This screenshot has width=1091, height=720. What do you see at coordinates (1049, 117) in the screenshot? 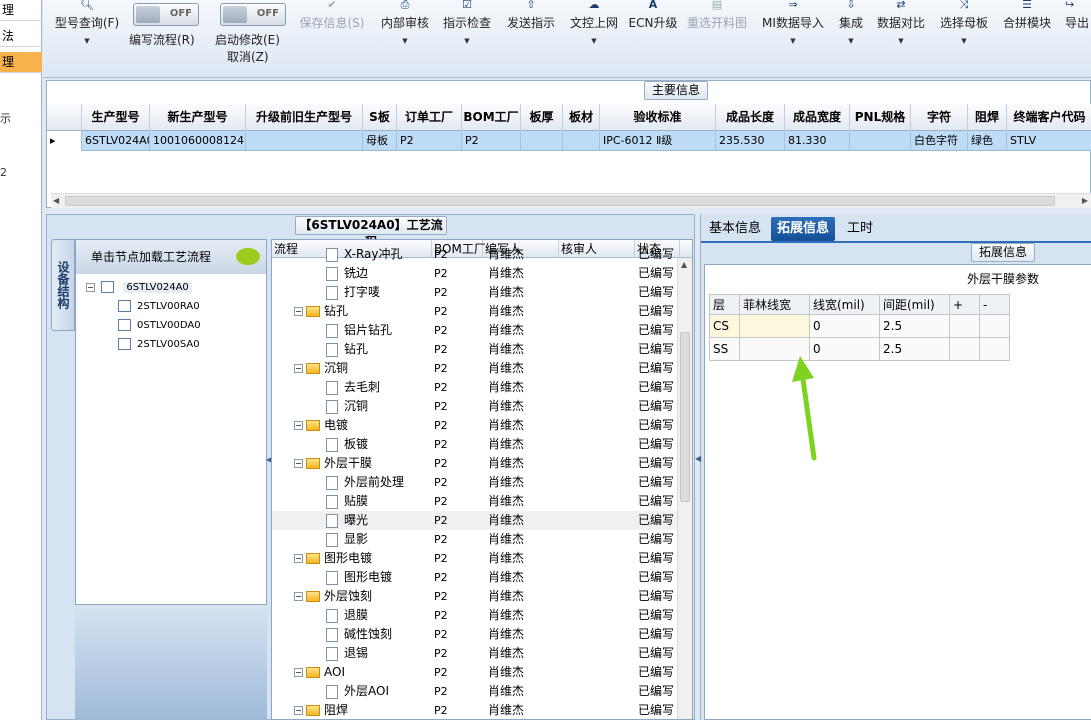
I see `col-header: 终端客户代码` at bounding box center [1049, 117].